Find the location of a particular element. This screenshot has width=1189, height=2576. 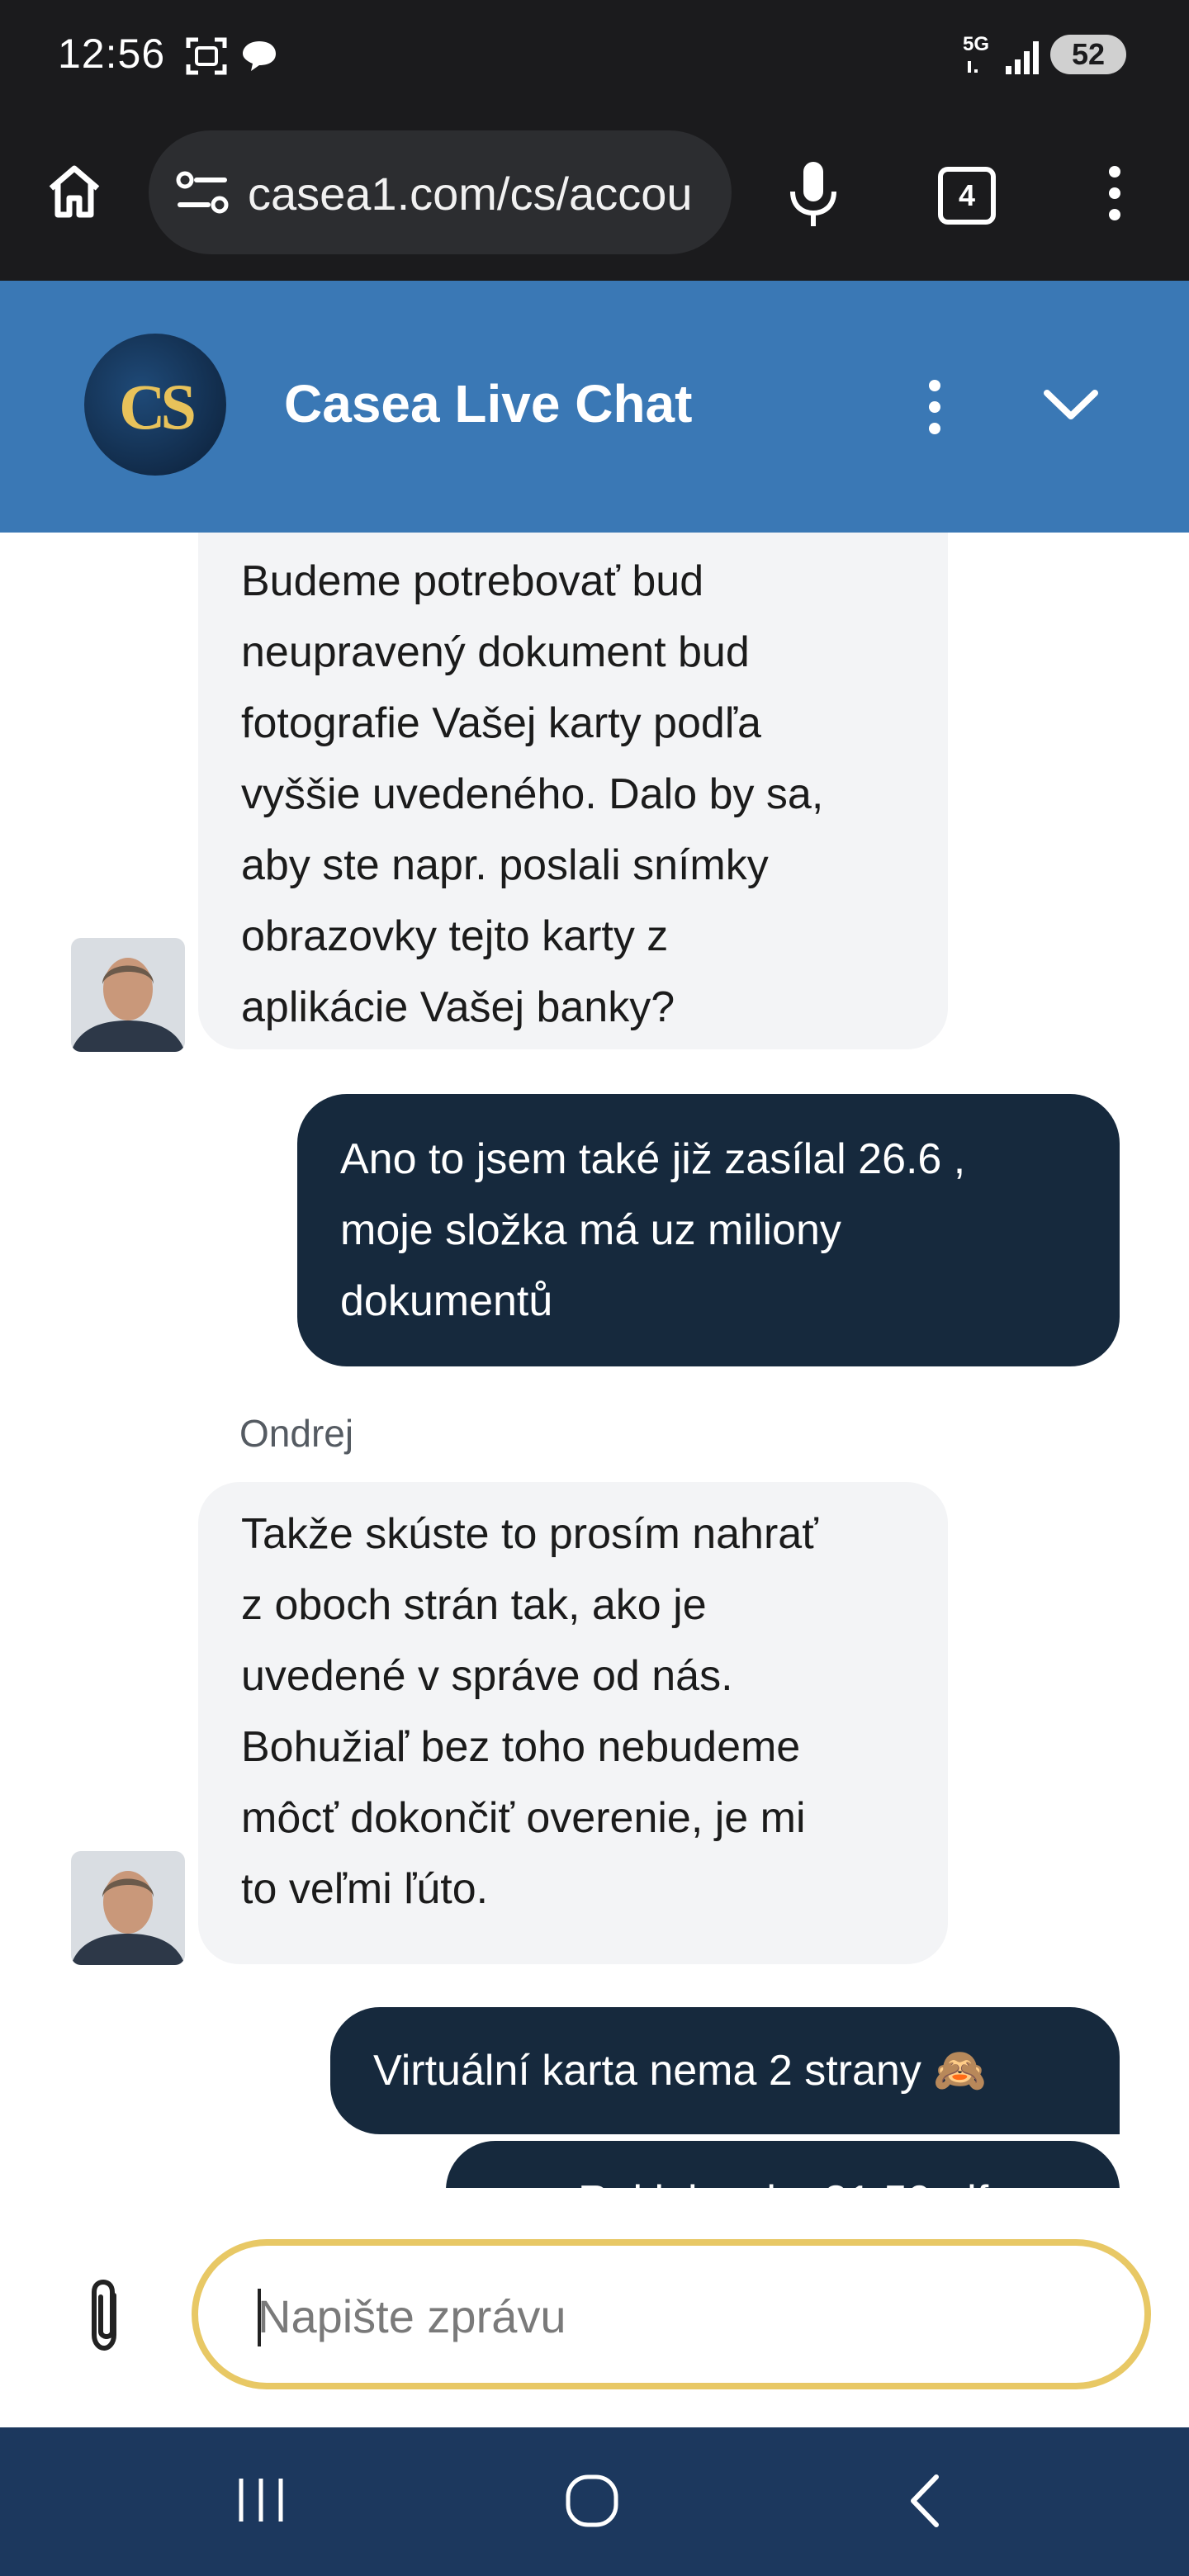

status-time: 12:56 is located at coordinates (112, 54).